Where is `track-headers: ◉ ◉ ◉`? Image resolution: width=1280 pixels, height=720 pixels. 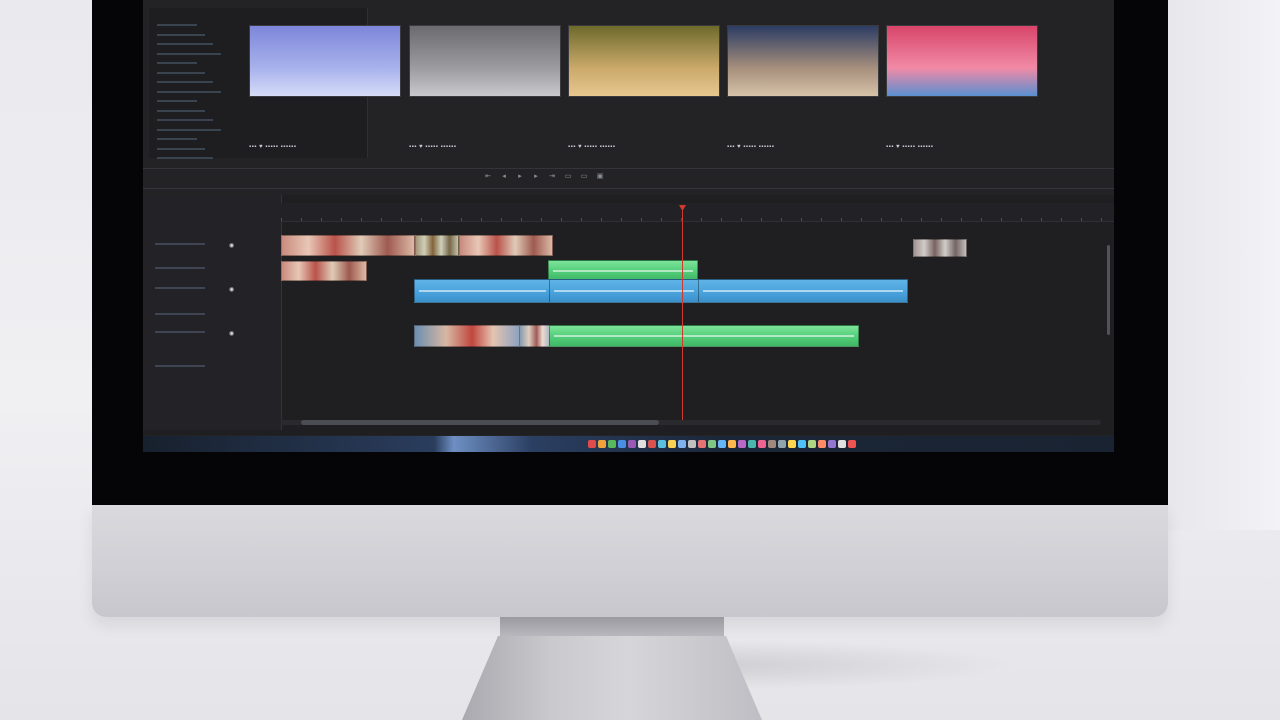 track-headers: ◉ ◉ ◉ is located at coordinates (212, 312).